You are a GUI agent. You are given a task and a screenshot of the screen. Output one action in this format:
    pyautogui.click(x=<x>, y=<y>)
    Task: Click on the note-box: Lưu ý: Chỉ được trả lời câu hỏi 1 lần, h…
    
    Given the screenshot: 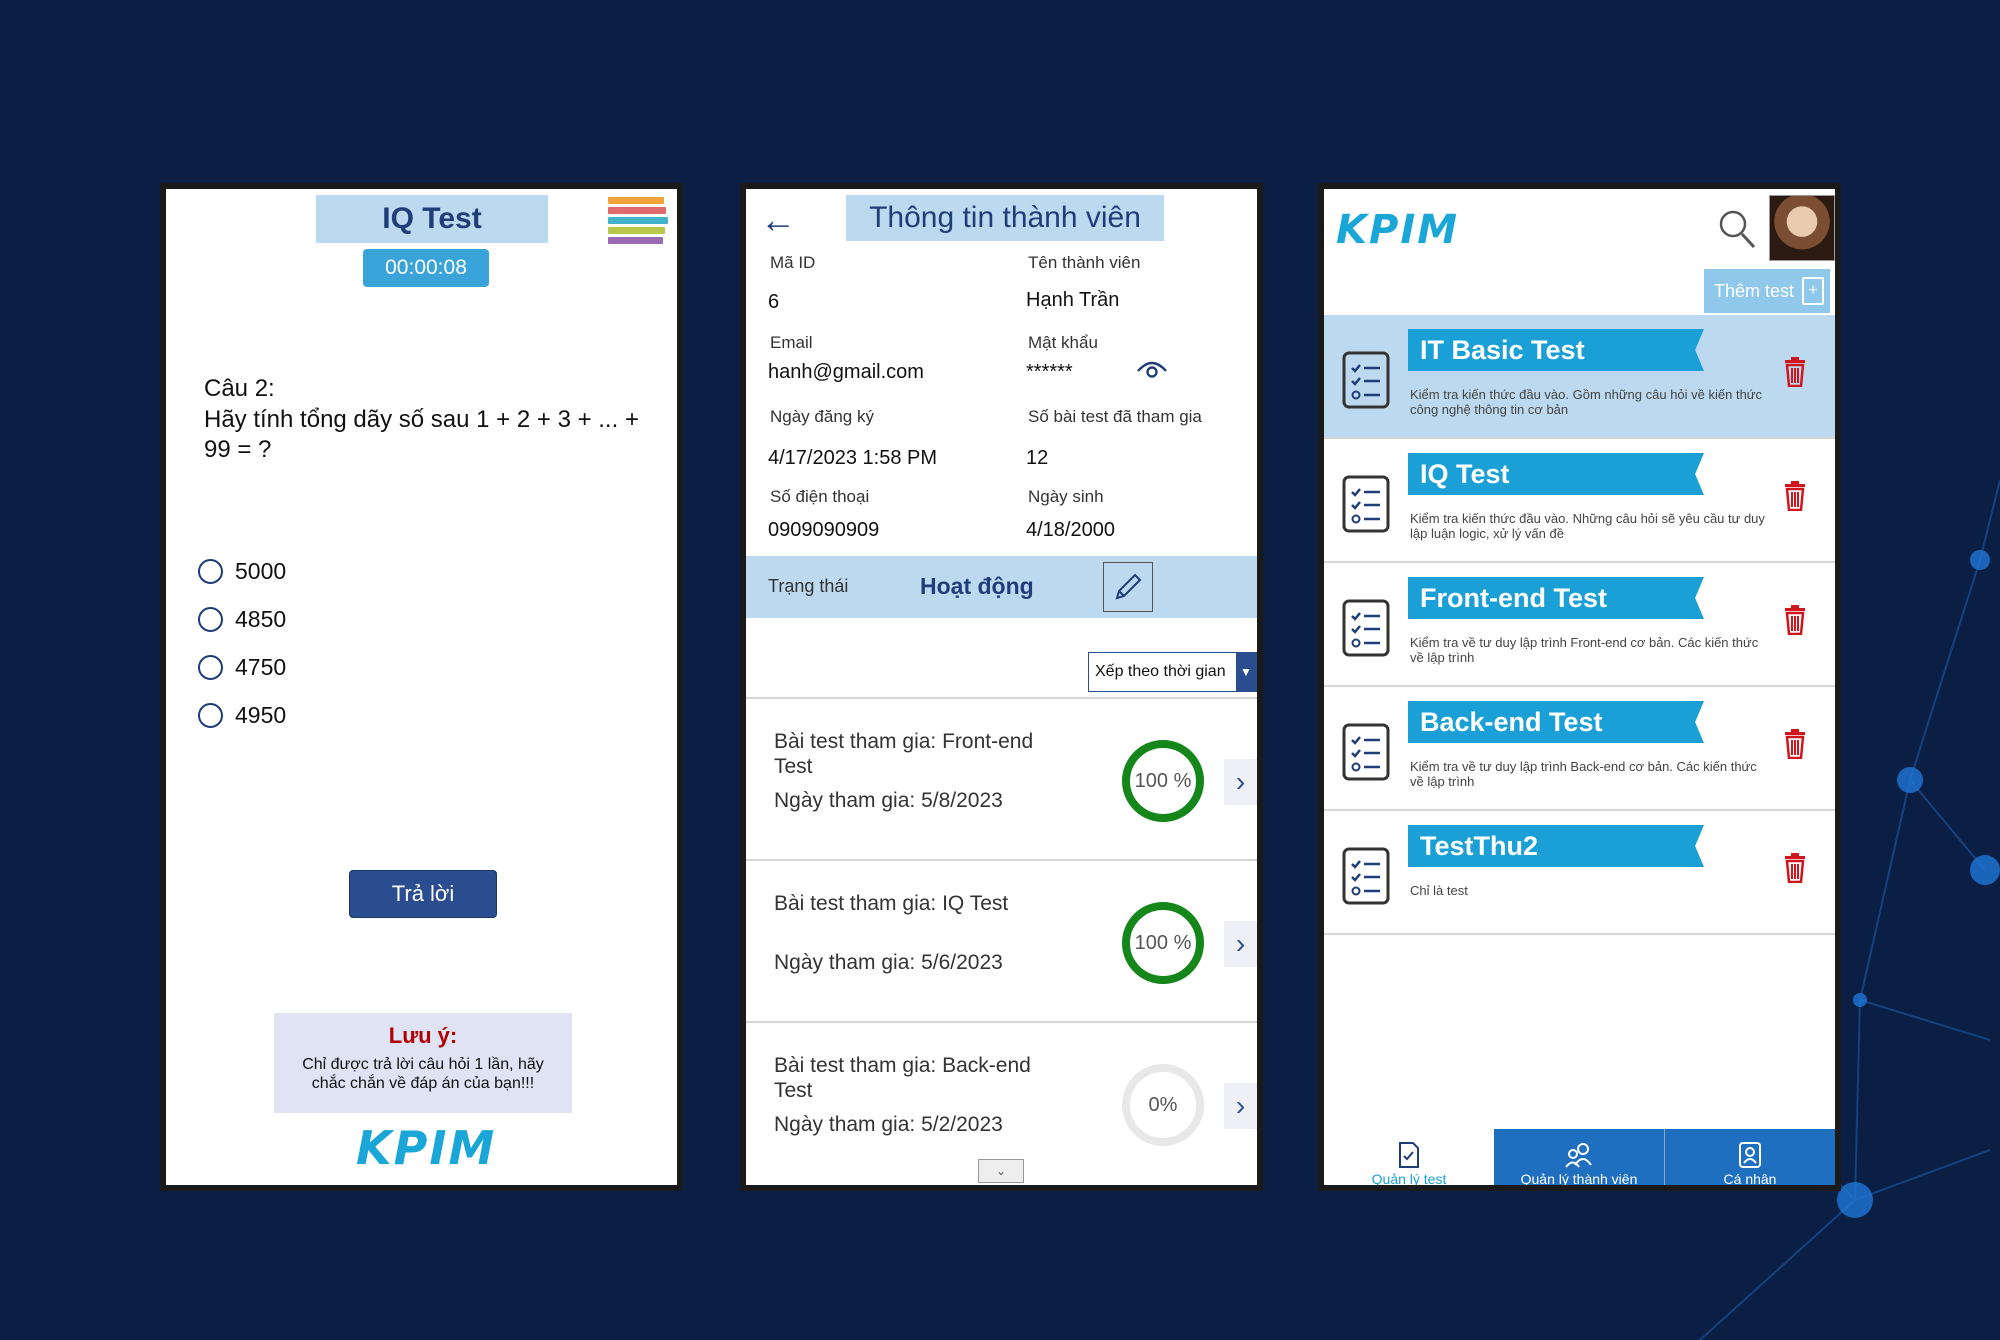 What is the action you would take?
    pyautogui.click(x=423, y=1063)
    